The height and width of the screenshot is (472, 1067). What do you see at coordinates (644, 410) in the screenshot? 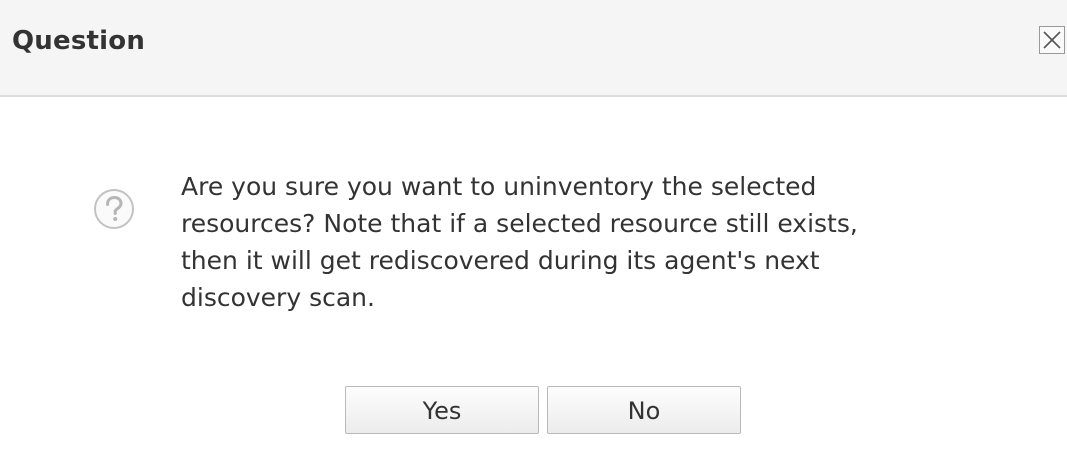
I see `no-button: No` at bounding box center [644, 410].